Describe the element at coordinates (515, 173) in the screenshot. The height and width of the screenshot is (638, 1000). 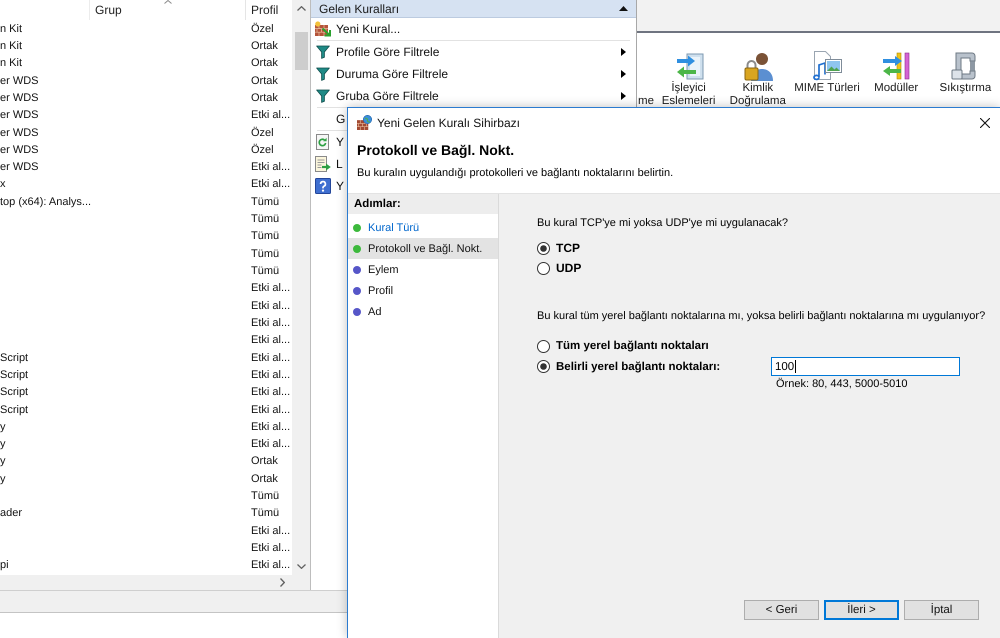
I see `page-description: Bu kuralın uygulandığı protokolleri ve bağlantı noktalarını belirtin.` at that location.